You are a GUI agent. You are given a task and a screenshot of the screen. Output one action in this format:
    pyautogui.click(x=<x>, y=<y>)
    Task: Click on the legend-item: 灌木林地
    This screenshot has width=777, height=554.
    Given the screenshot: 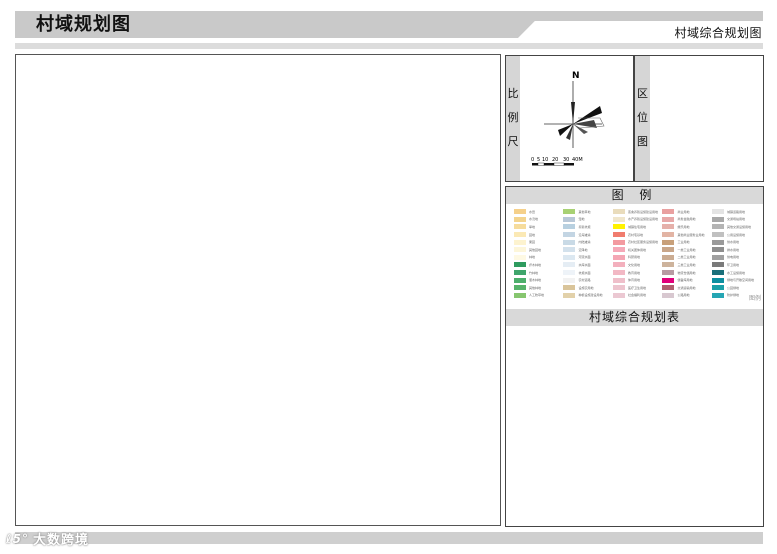 What is the action you would take?
    pyautogui.click(x=536, y=280)
    